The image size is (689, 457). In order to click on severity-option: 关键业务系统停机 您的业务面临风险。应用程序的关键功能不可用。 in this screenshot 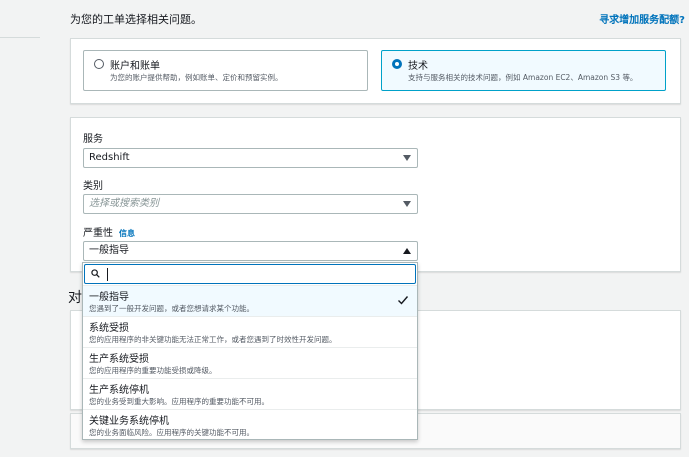, I will do `click(250, 424)`.